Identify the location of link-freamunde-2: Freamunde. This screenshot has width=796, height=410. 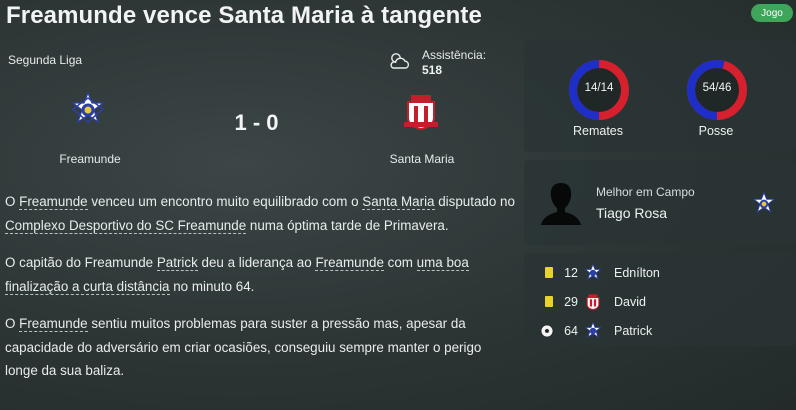
(349, 263).